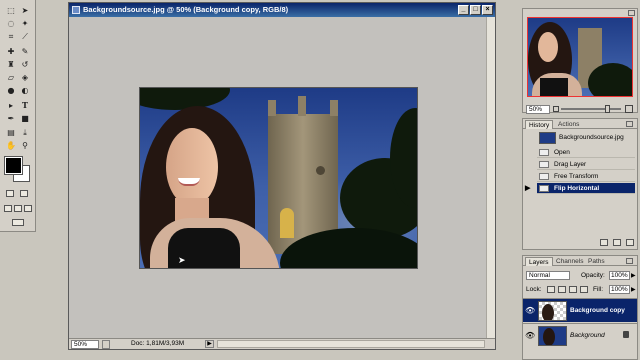 Image resolution: width=640 pixels, height=360 pixels. I want to click on layer-row-background: 👁 Background, so click(580, 335).